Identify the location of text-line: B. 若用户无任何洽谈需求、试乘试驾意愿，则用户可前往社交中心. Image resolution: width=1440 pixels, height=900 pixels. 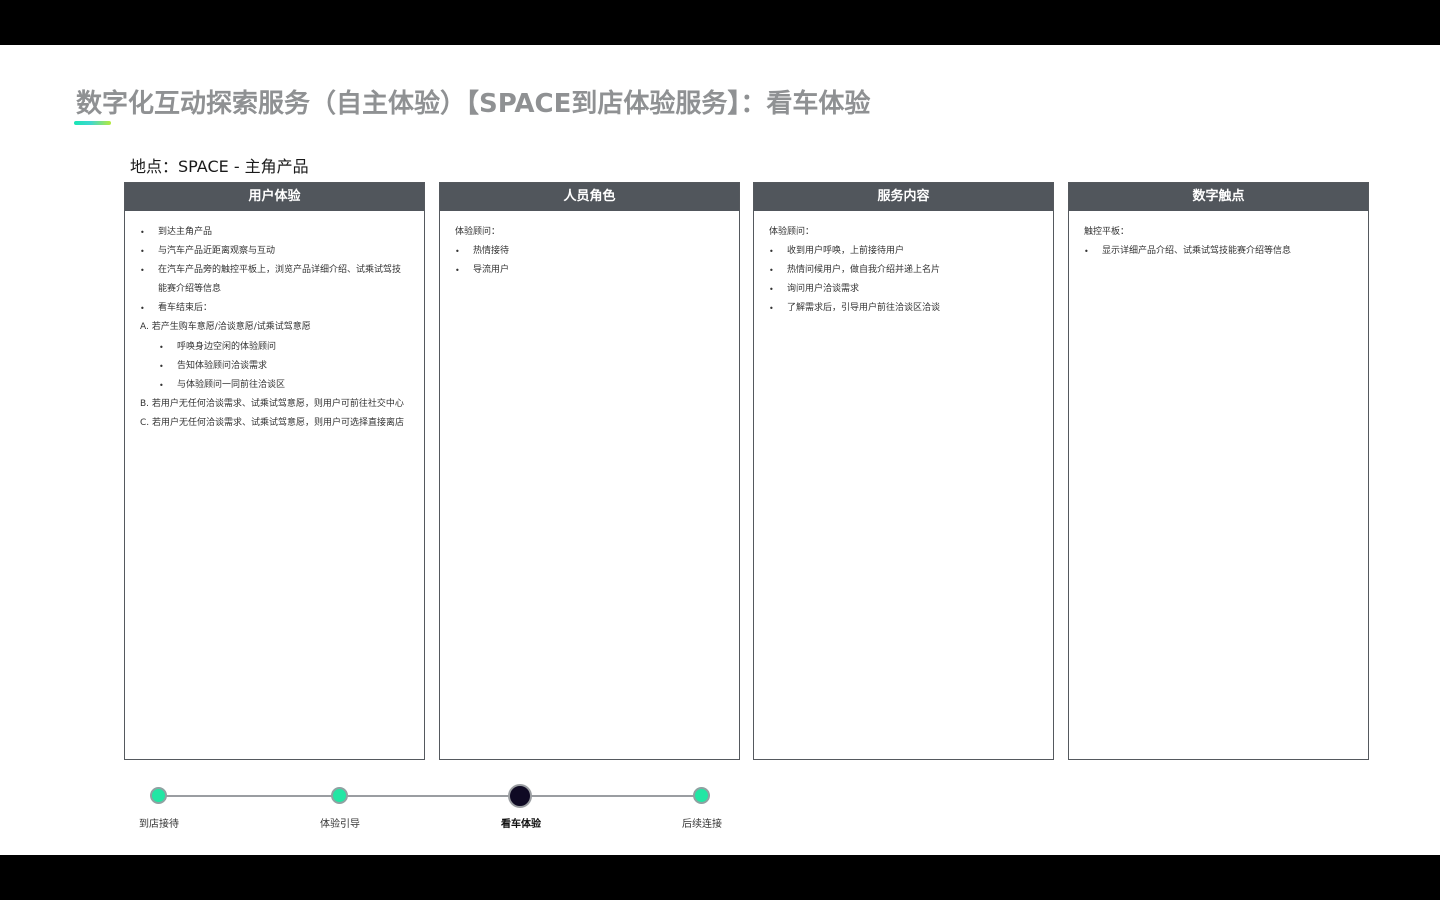
(272, 403).